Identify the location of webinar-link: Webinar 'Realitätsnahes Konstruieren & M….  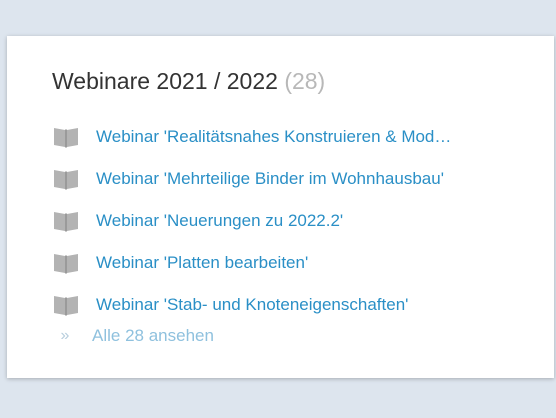
(273, 137).